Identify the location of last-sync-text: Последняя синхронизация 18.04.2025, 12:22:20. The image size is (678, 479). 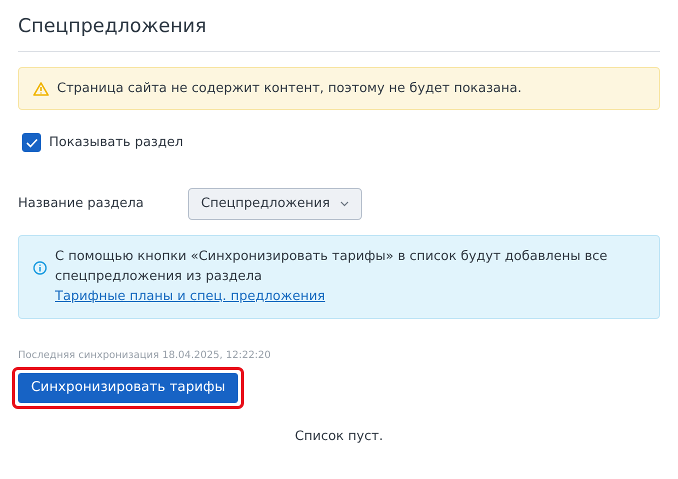
(145, 355).